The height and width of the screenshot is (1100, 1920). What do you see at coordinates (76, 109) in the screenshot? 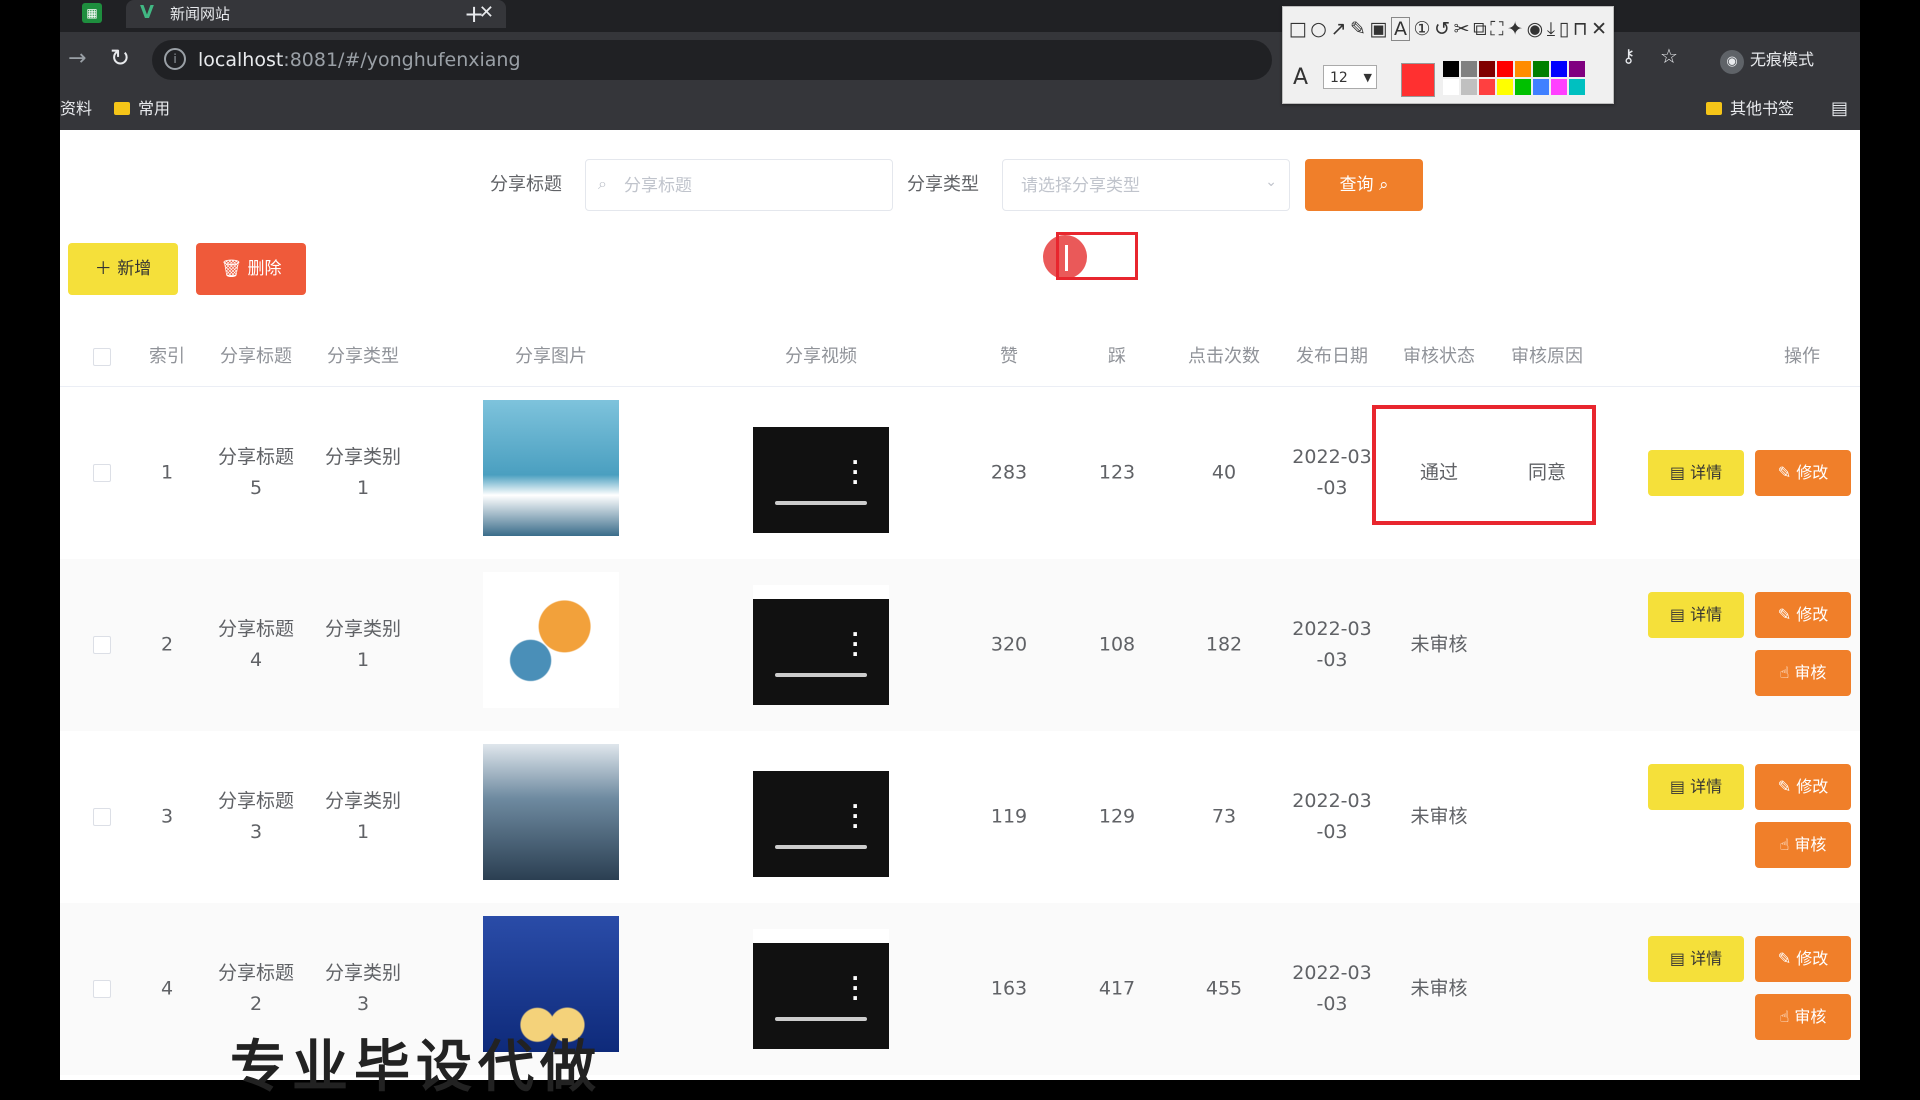
I see `bookmark-item: 资料` at bounding box center [76, 109].